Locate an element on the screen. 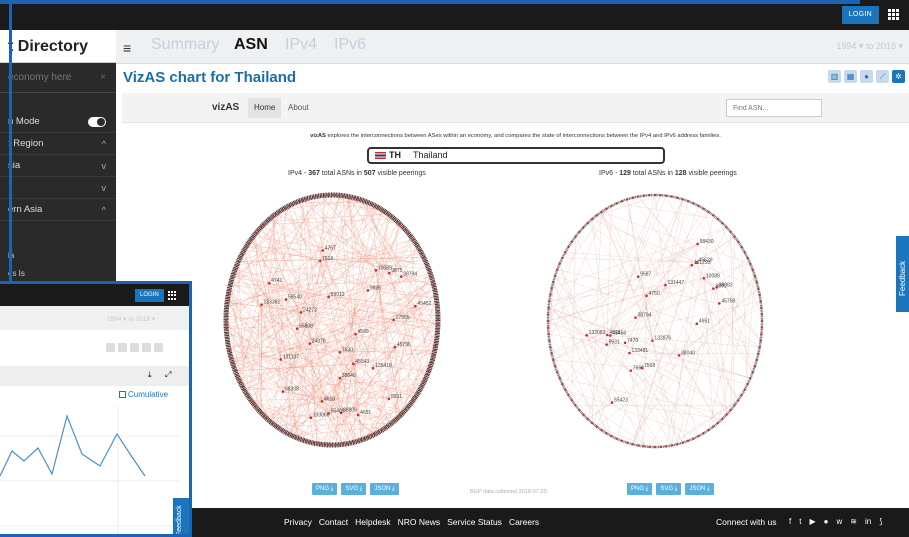  table-icon: ▦ is located at coordinates (850, 76).